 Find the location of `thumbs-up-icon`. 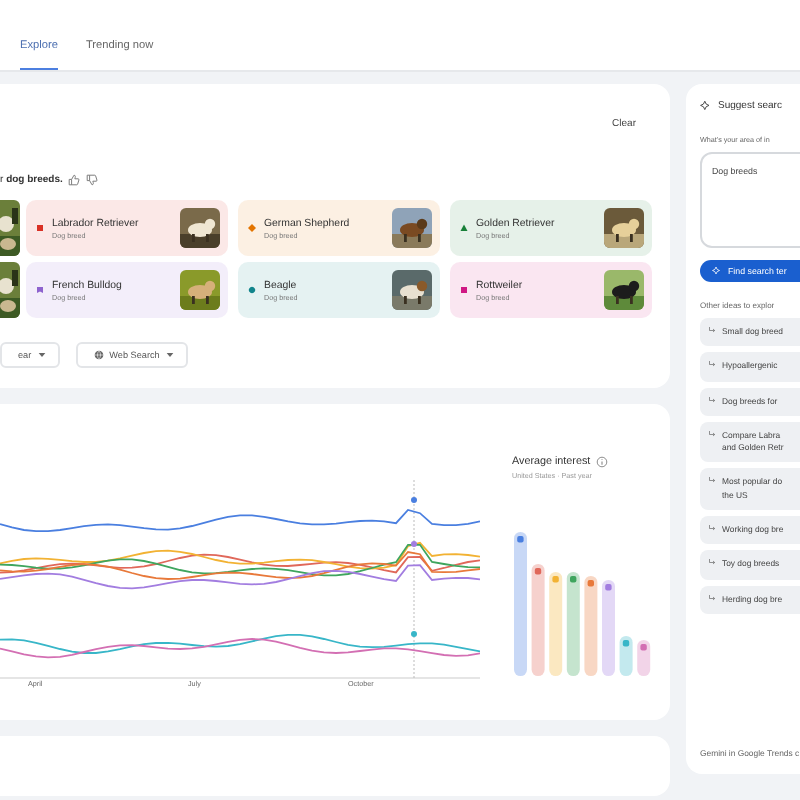

thumbs-up-icon is located at coordinates (74, 180).